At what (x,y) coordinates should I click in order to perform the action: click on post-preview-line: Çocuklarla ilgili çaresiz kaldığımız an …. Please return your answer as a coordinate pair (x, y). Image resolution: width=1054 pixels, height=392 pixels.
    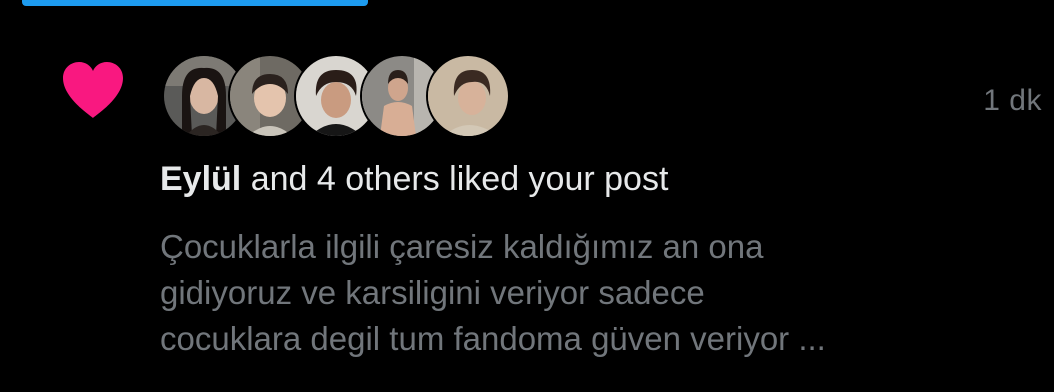
    Looking at the image, I should click on (462, 246).